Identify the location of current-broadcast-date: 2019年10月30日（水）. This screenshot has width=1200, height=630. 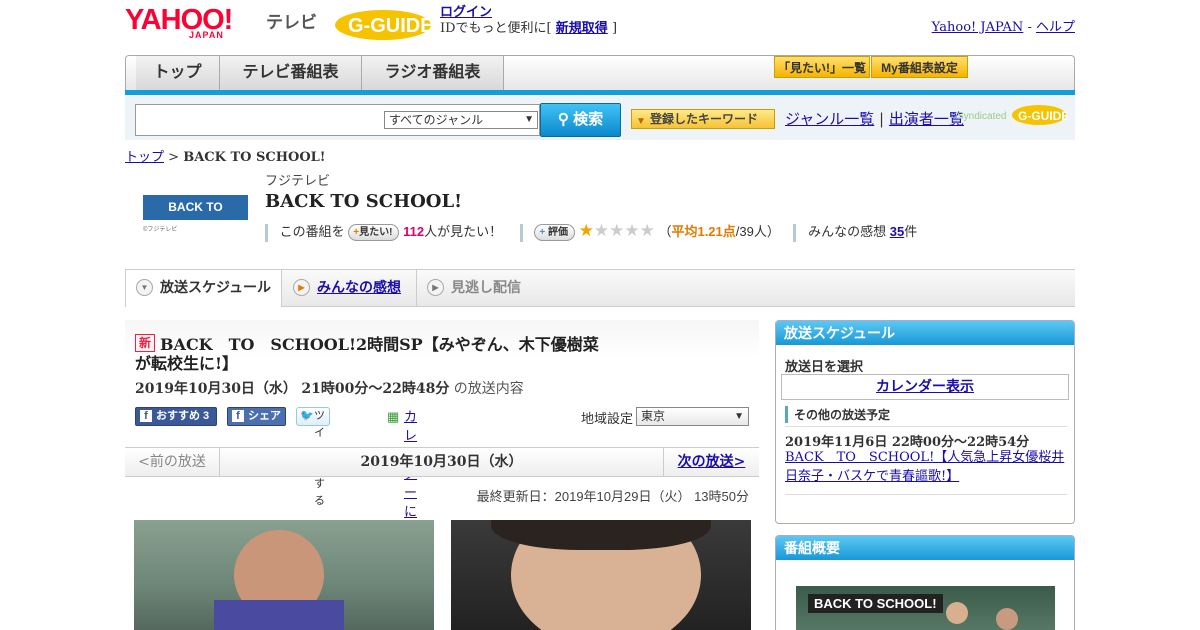
(441, 462).